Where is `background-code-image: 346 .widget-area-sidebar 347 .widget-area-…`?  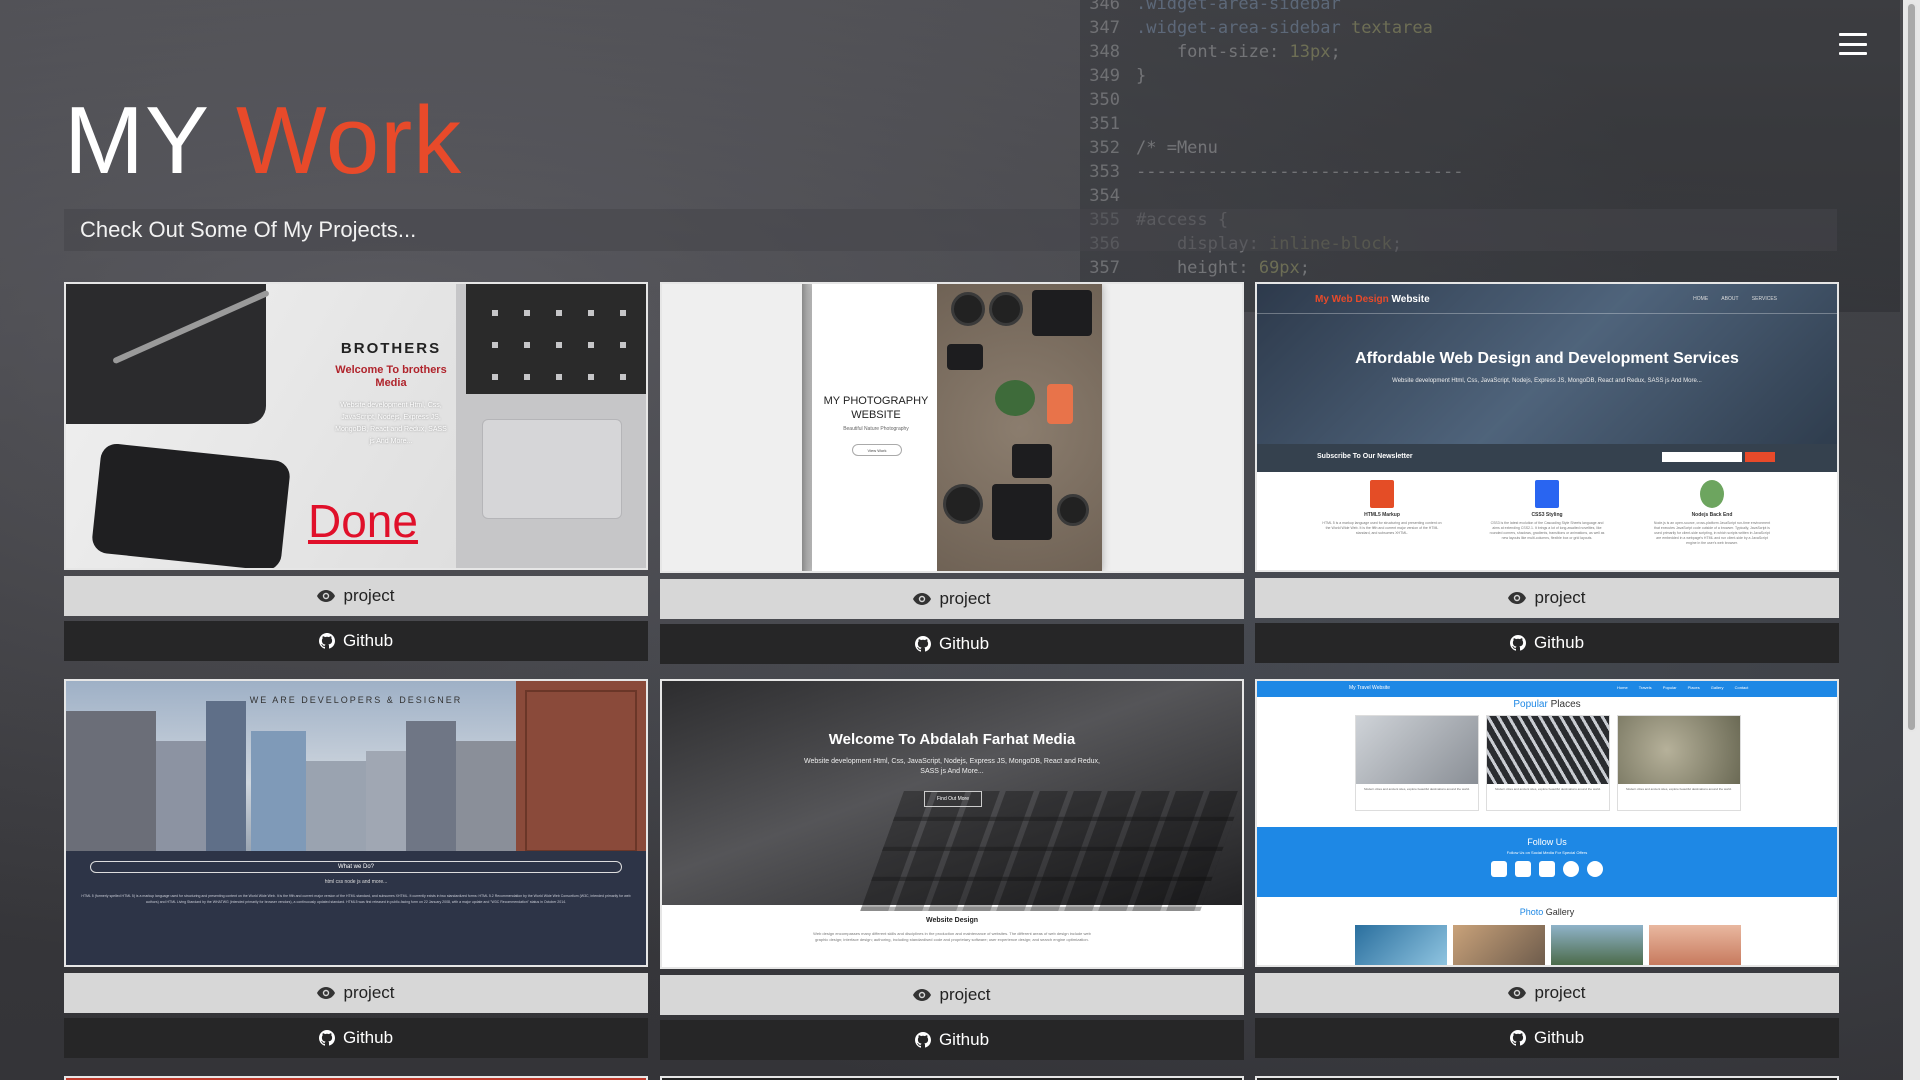 background-code-image: 346 .widget-area-sidebar 347 .widget-area-… is located at coordinates (1490, 156).